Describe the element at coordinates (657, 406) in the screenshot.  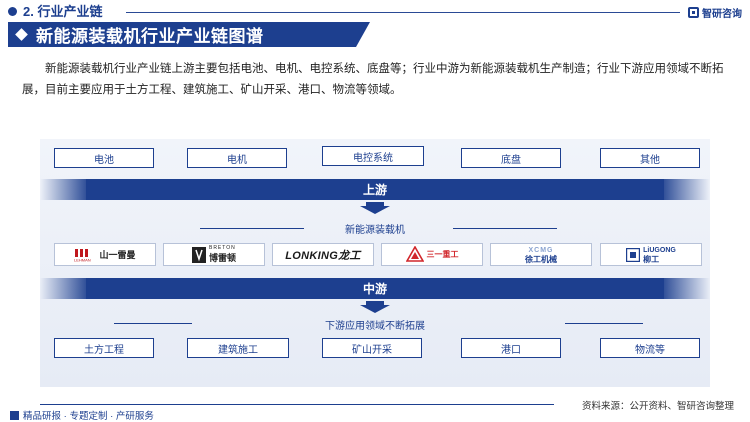
I see `source-note: 资料来源：公开资料、智研咨询整理` at that location.